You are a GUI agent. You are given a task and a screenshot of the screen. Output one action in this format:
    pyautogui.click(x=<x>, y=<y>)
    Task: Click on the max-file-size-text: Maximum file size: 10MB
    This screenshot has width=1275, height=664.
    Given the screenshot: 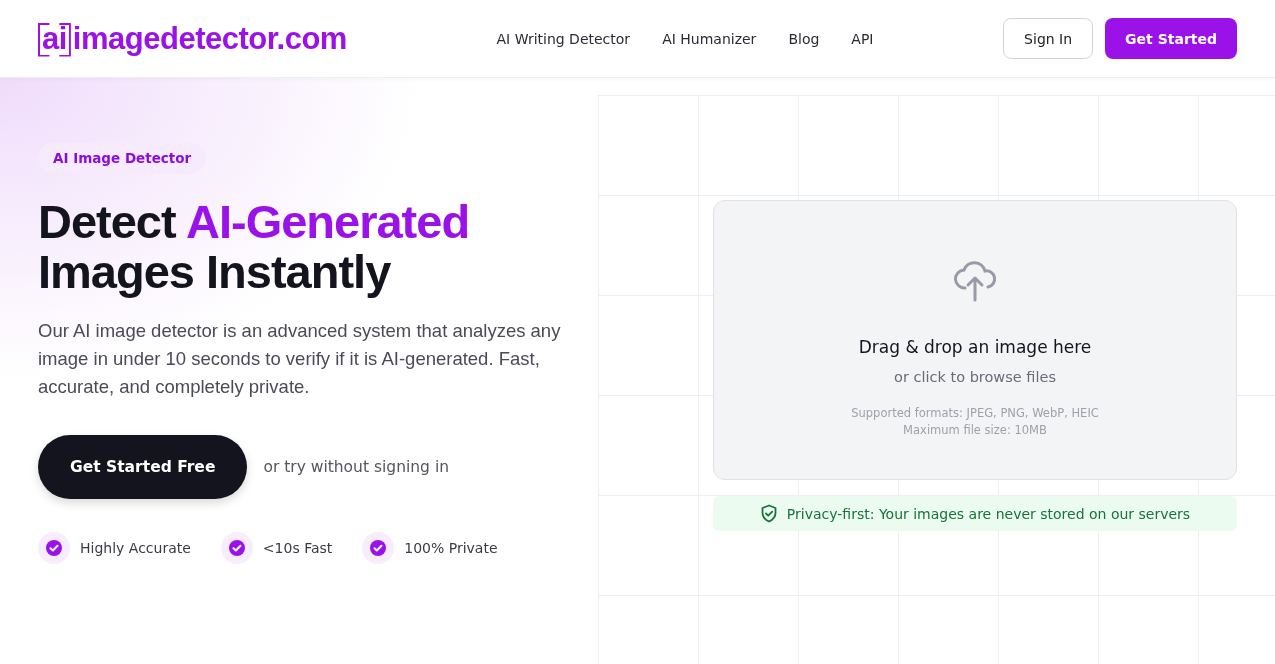 What is the action you would take?
    pyautogui.click(x=975, y=430)
    